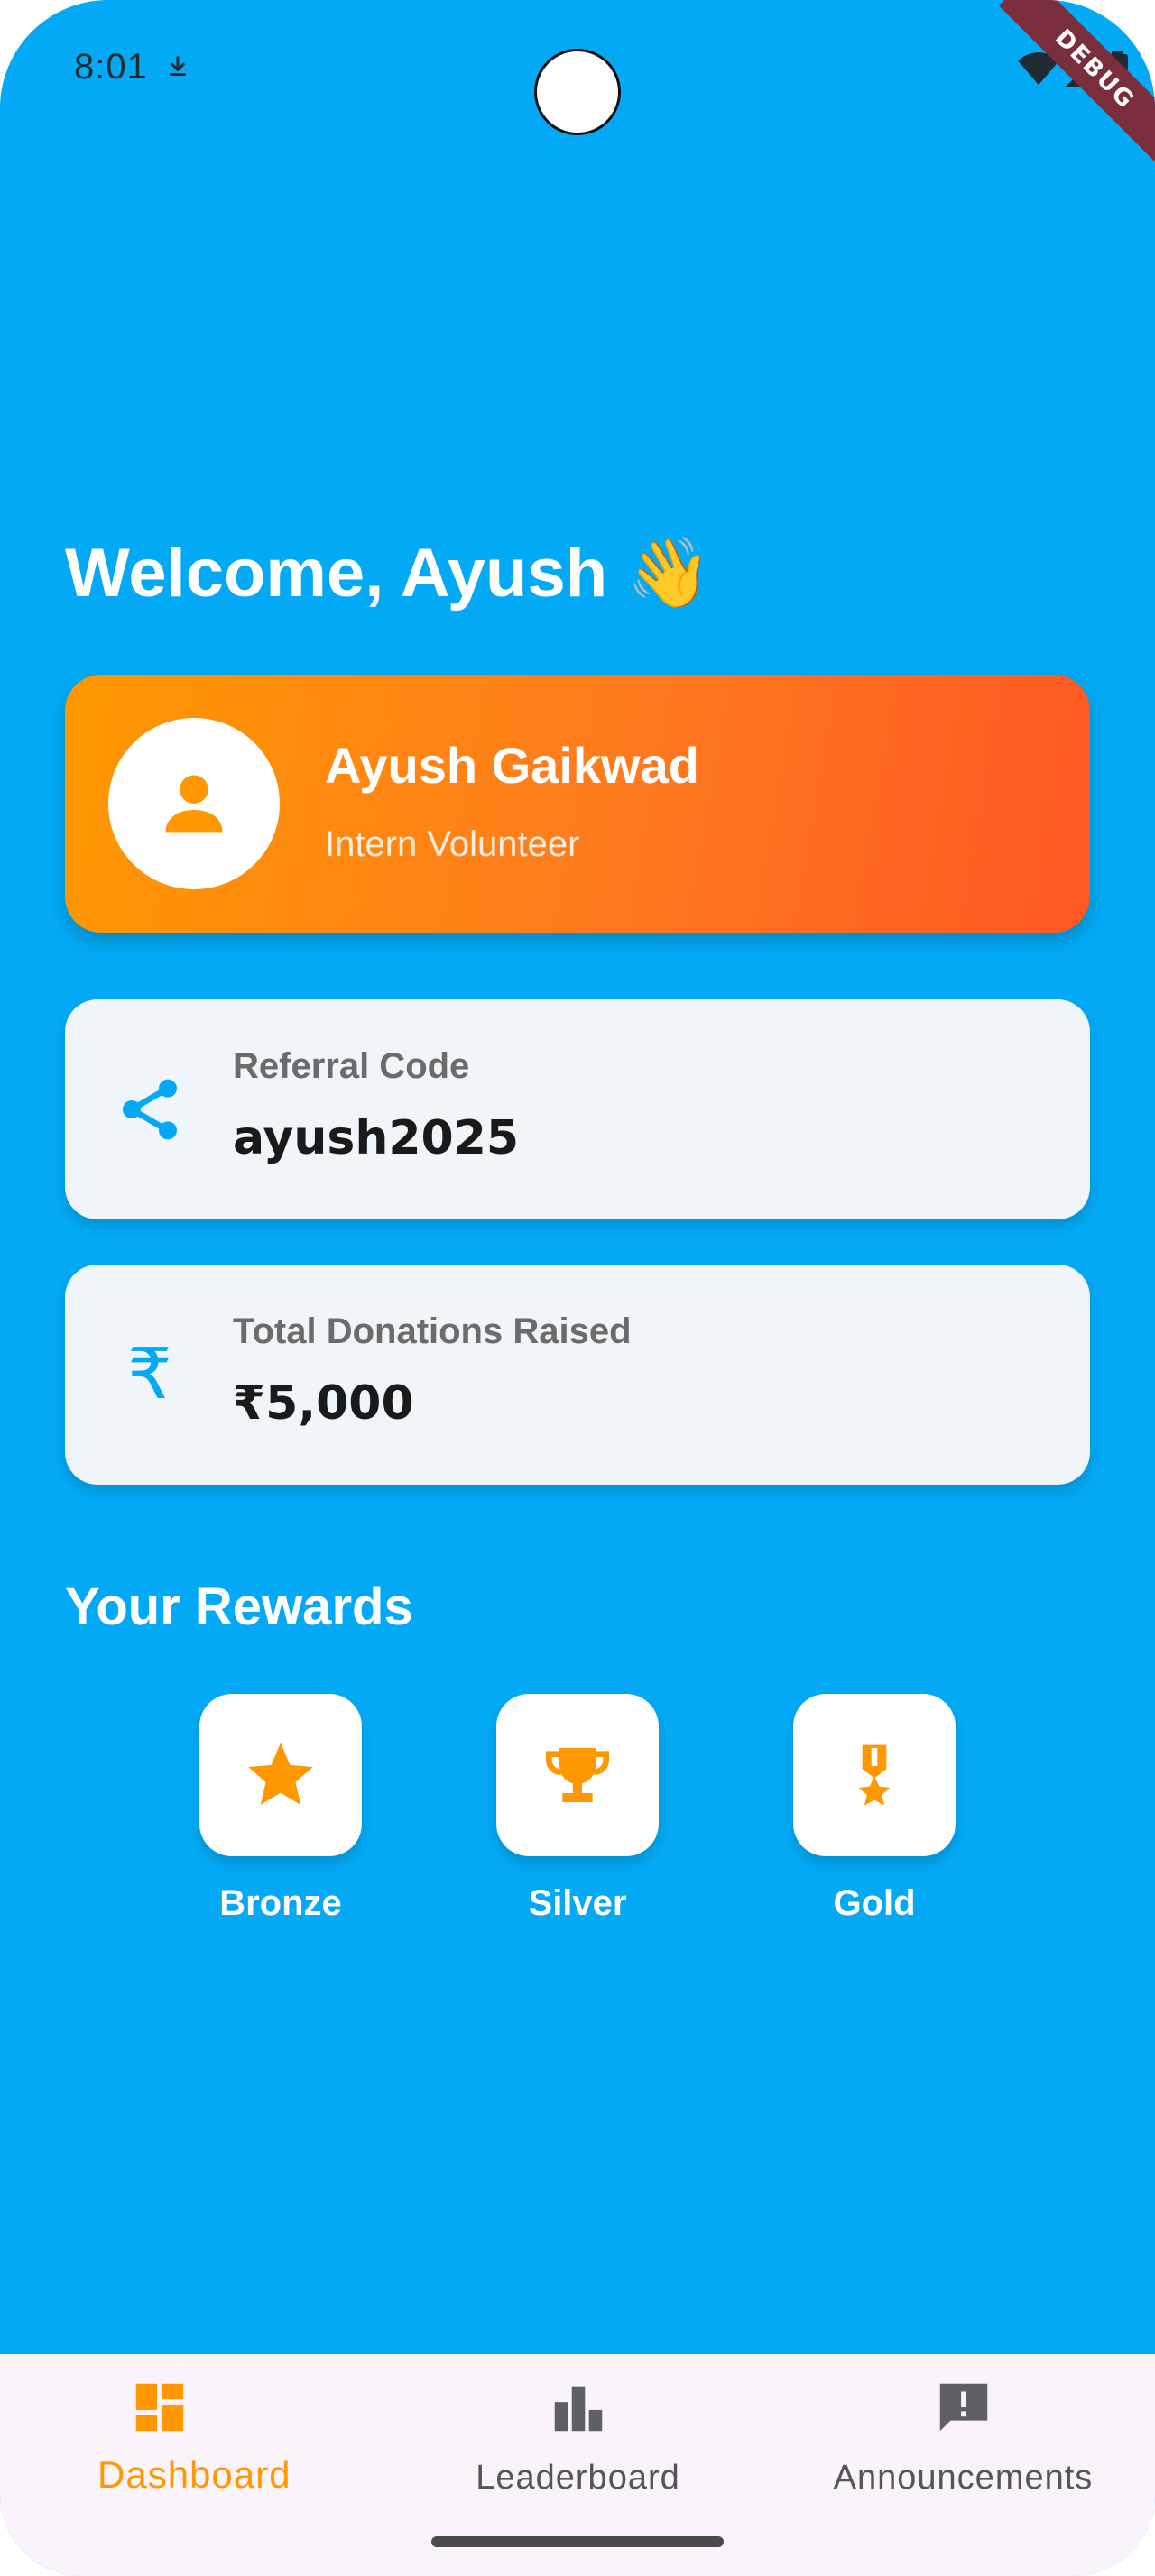  What do you see at coordinates (150, 1109) in the screenshot?
I see `share-icon` at bounding box center [150, 1109].